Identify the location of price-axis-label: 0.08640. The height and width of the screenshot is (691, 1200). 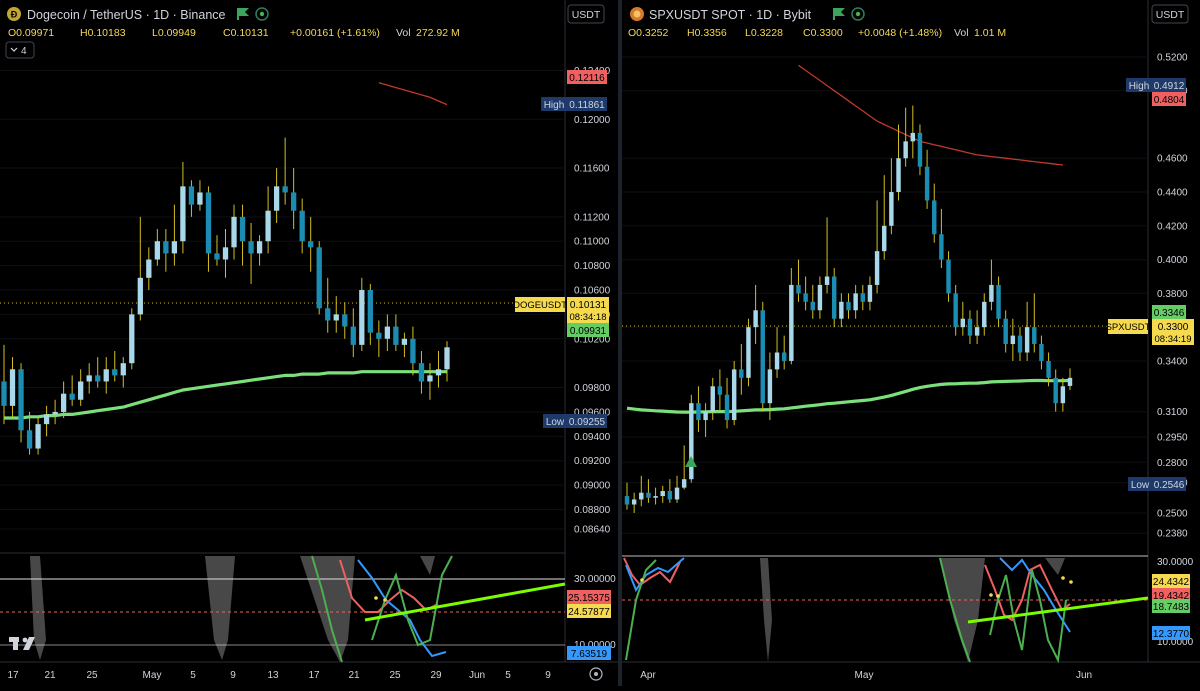
(592, 530).